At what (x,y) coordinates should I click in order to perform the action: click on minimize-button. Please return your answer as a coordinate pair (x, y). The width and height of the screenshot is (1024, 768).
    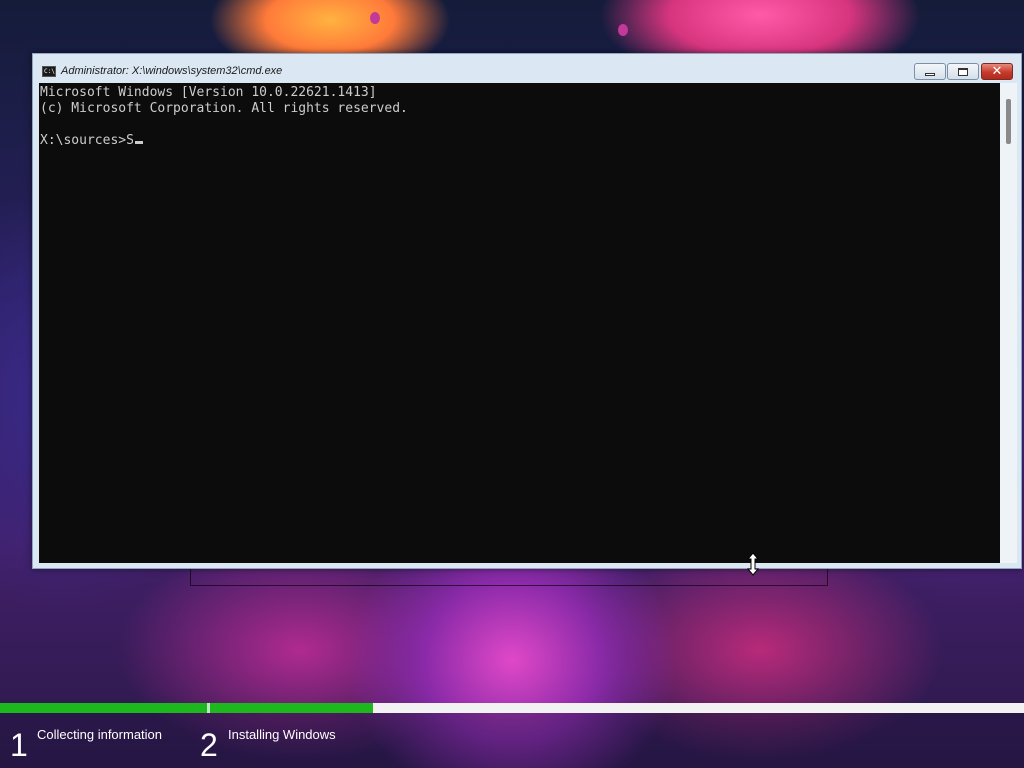
    Looking at the image, I should click on (930, 71).